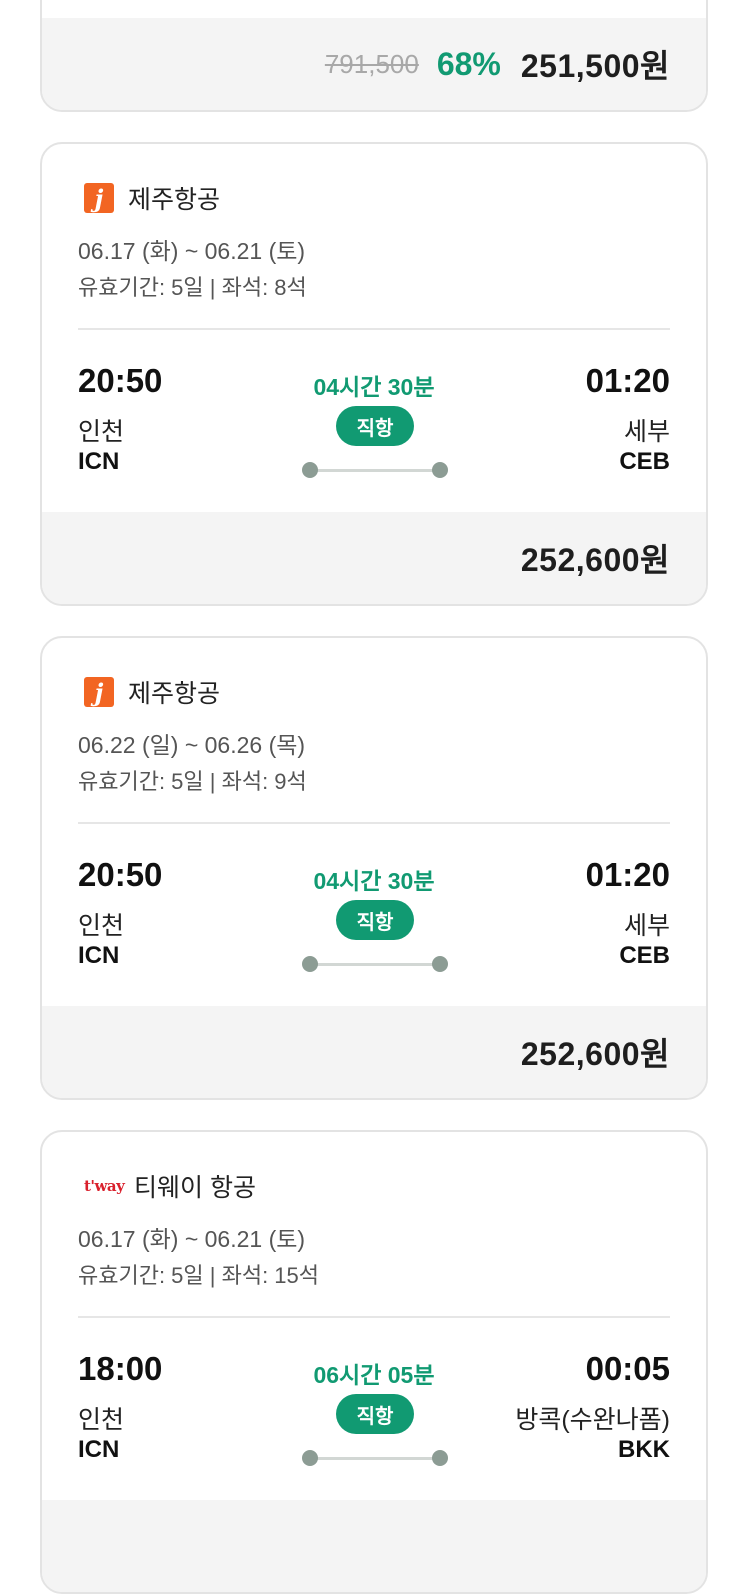 The height and width of the screenshot is (1594, 750). I want to click on price-bar: 791,500 68% 251,500원, so click(374, 64).